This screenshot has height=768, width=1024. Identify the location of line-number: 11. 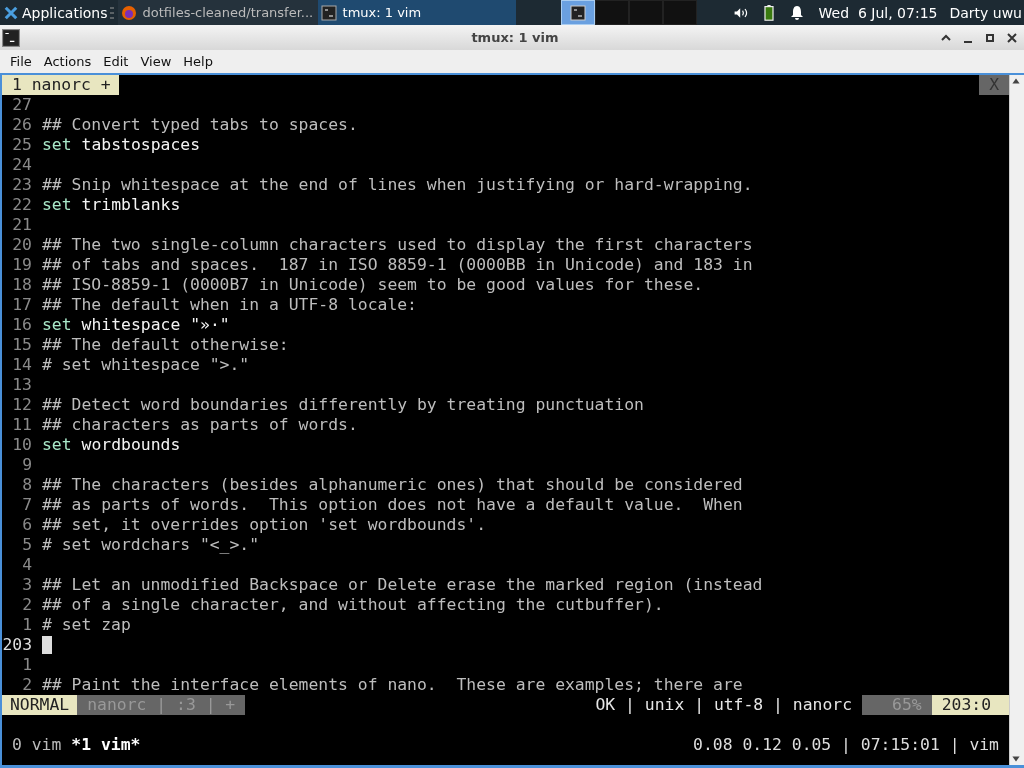
(21, 425).